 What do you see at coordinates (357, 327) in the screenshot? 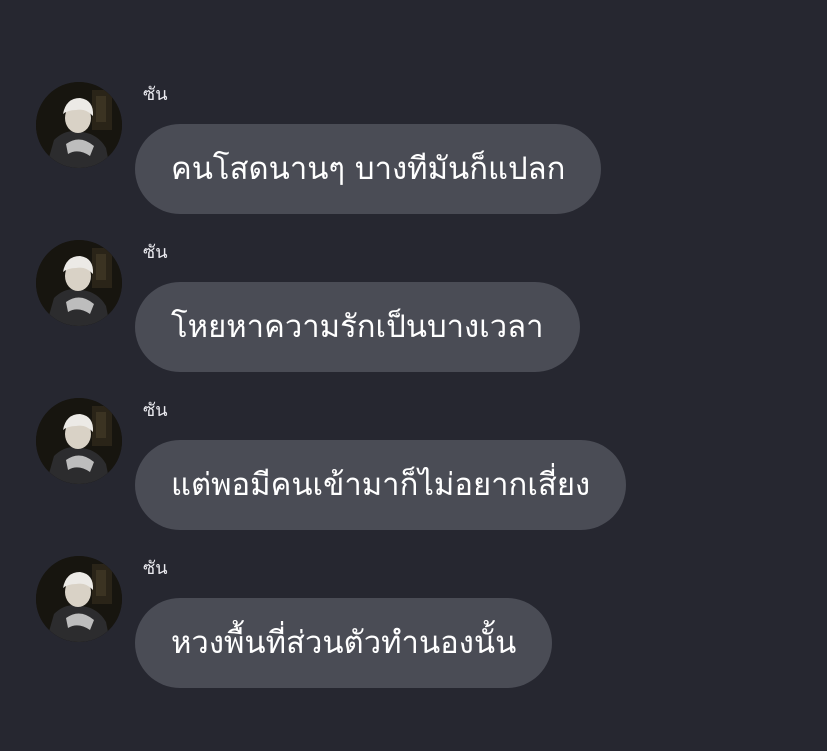
I see `message-bubble: โหยหาความรักเป็นบางเวลา` at bounding box center [357, 327].